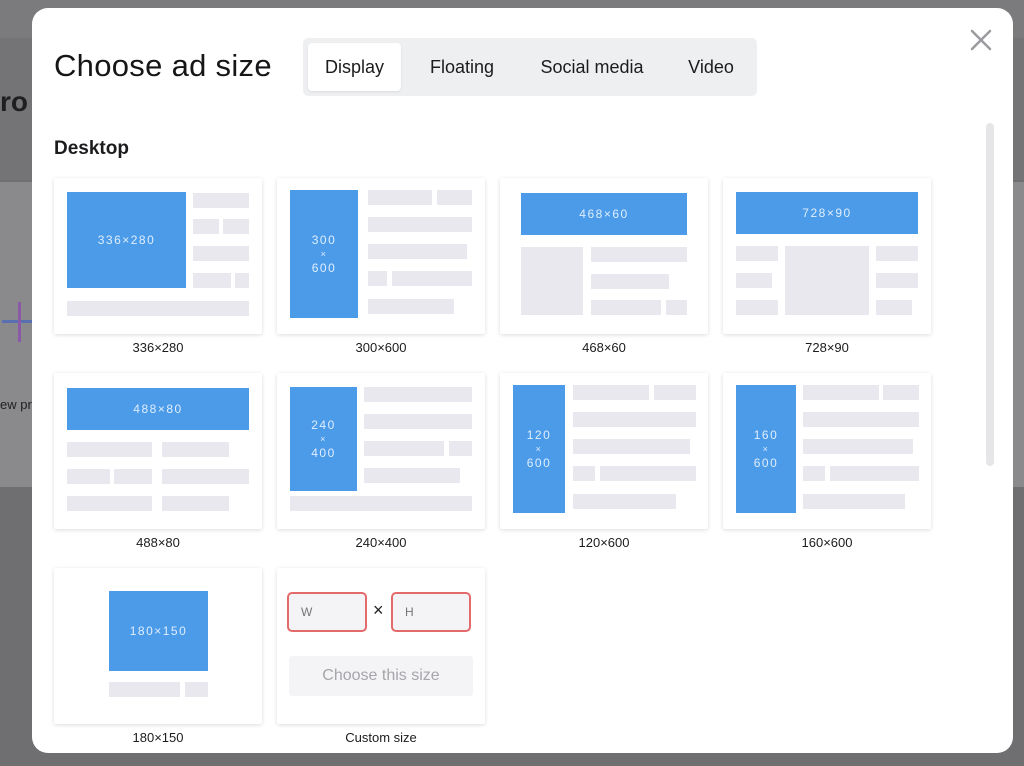  Describe the element at coordinates (381, 256) in the screenshot. I see `ad-size-card-300x600: 300 × 600` at that location.